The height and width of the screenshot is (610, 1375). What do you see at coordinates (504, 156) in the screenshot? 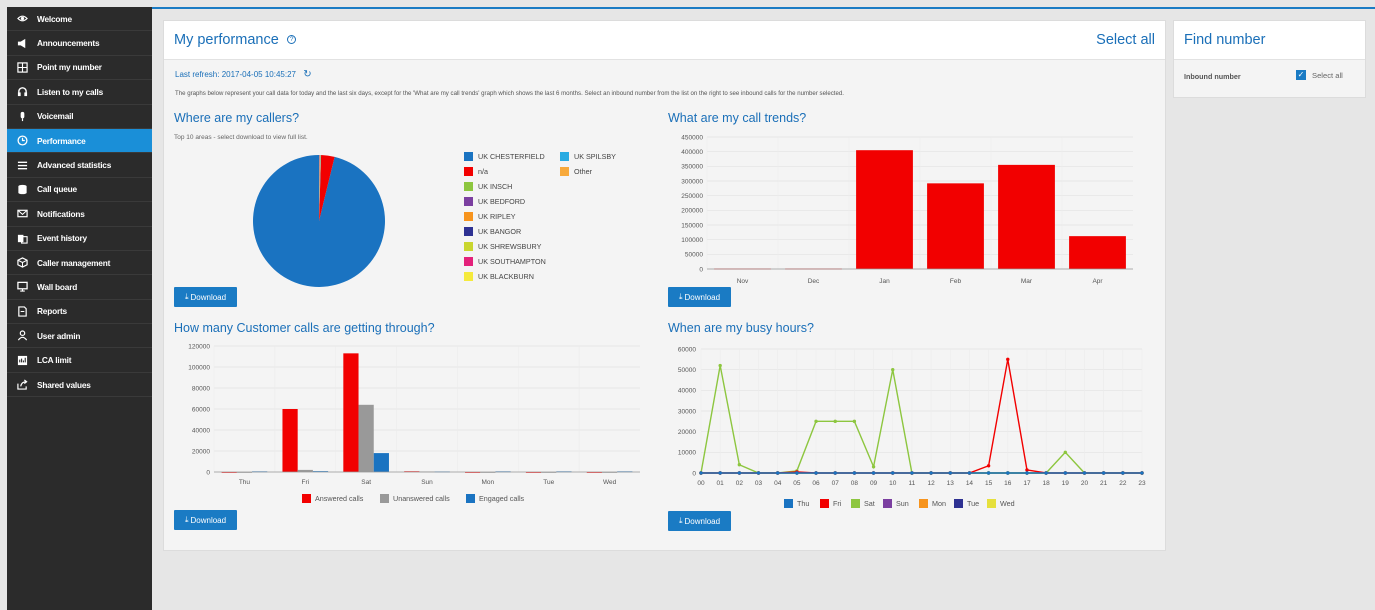
I see `callers-legend-item: UK CHESTERFIELD` at bounding box center [504, 156].